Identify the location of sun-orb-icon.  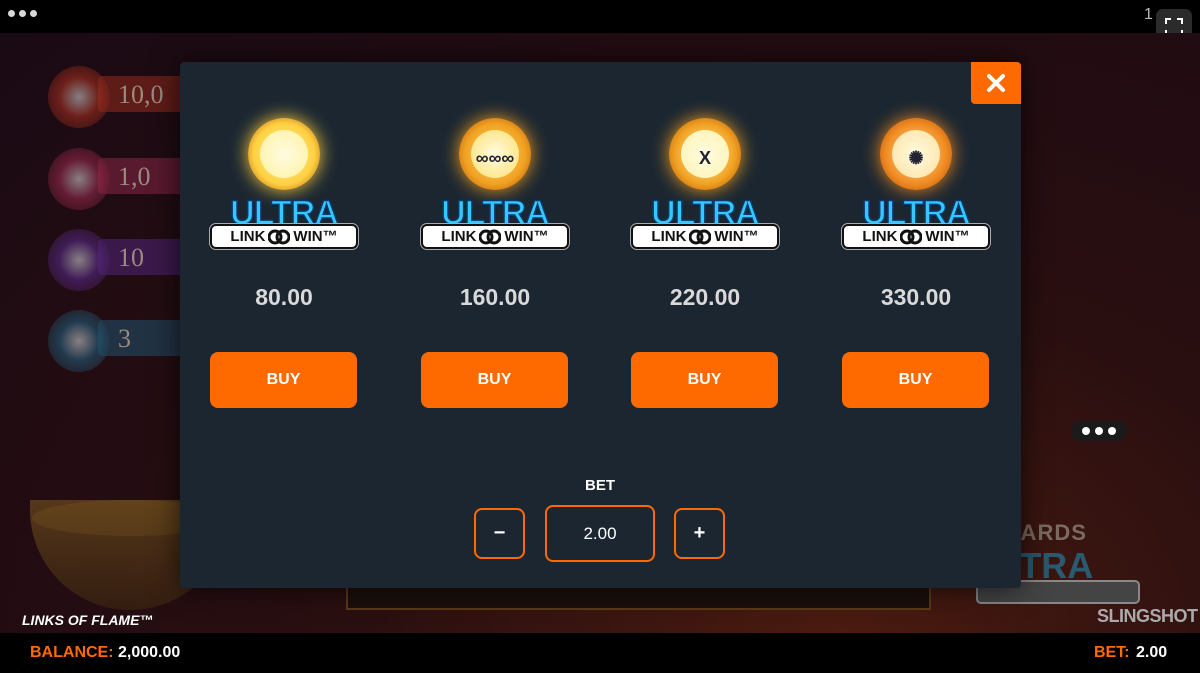
(284, 154).